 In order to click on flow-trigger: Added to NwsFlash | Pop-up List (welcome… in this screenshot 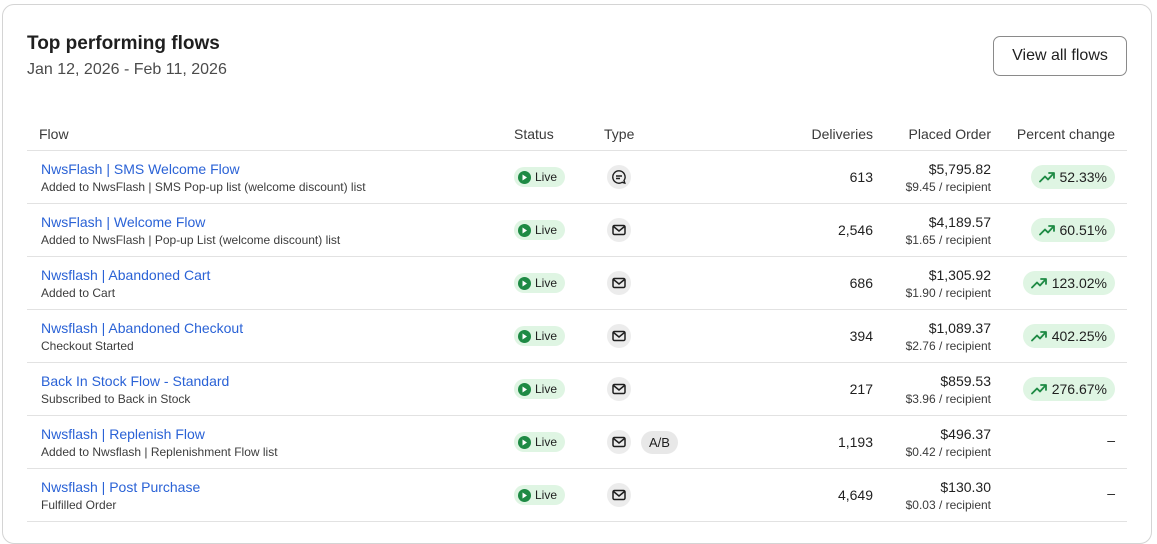, I will do `click(191, 240)`.